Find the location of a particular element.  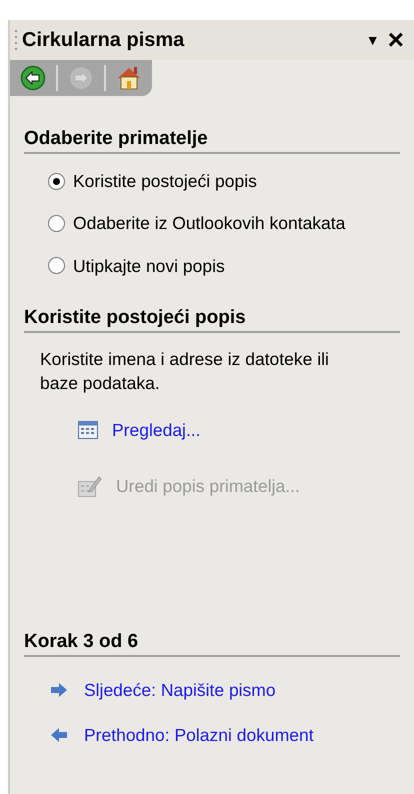

home-icon is located at coordinates (129, 78).